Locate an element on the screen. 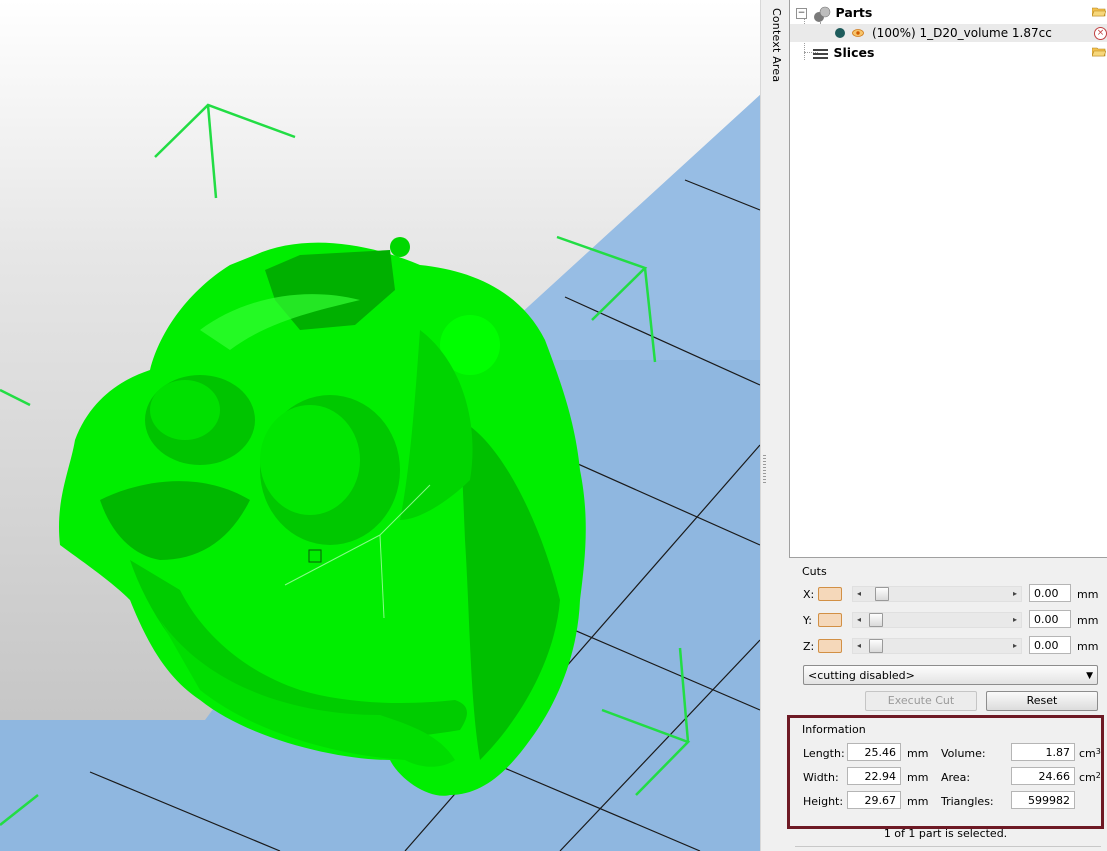 Image resolution: width=1107 pixels, height=851 pixels. close-icon: × is located at coordinates (1100, 33).